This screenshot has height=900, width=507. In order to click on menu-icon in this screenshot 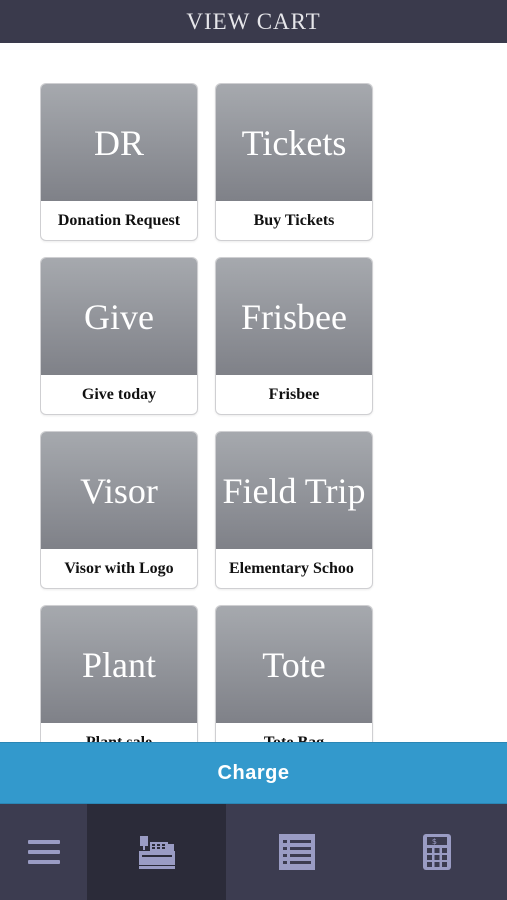, I will do `click(43, 852)`.